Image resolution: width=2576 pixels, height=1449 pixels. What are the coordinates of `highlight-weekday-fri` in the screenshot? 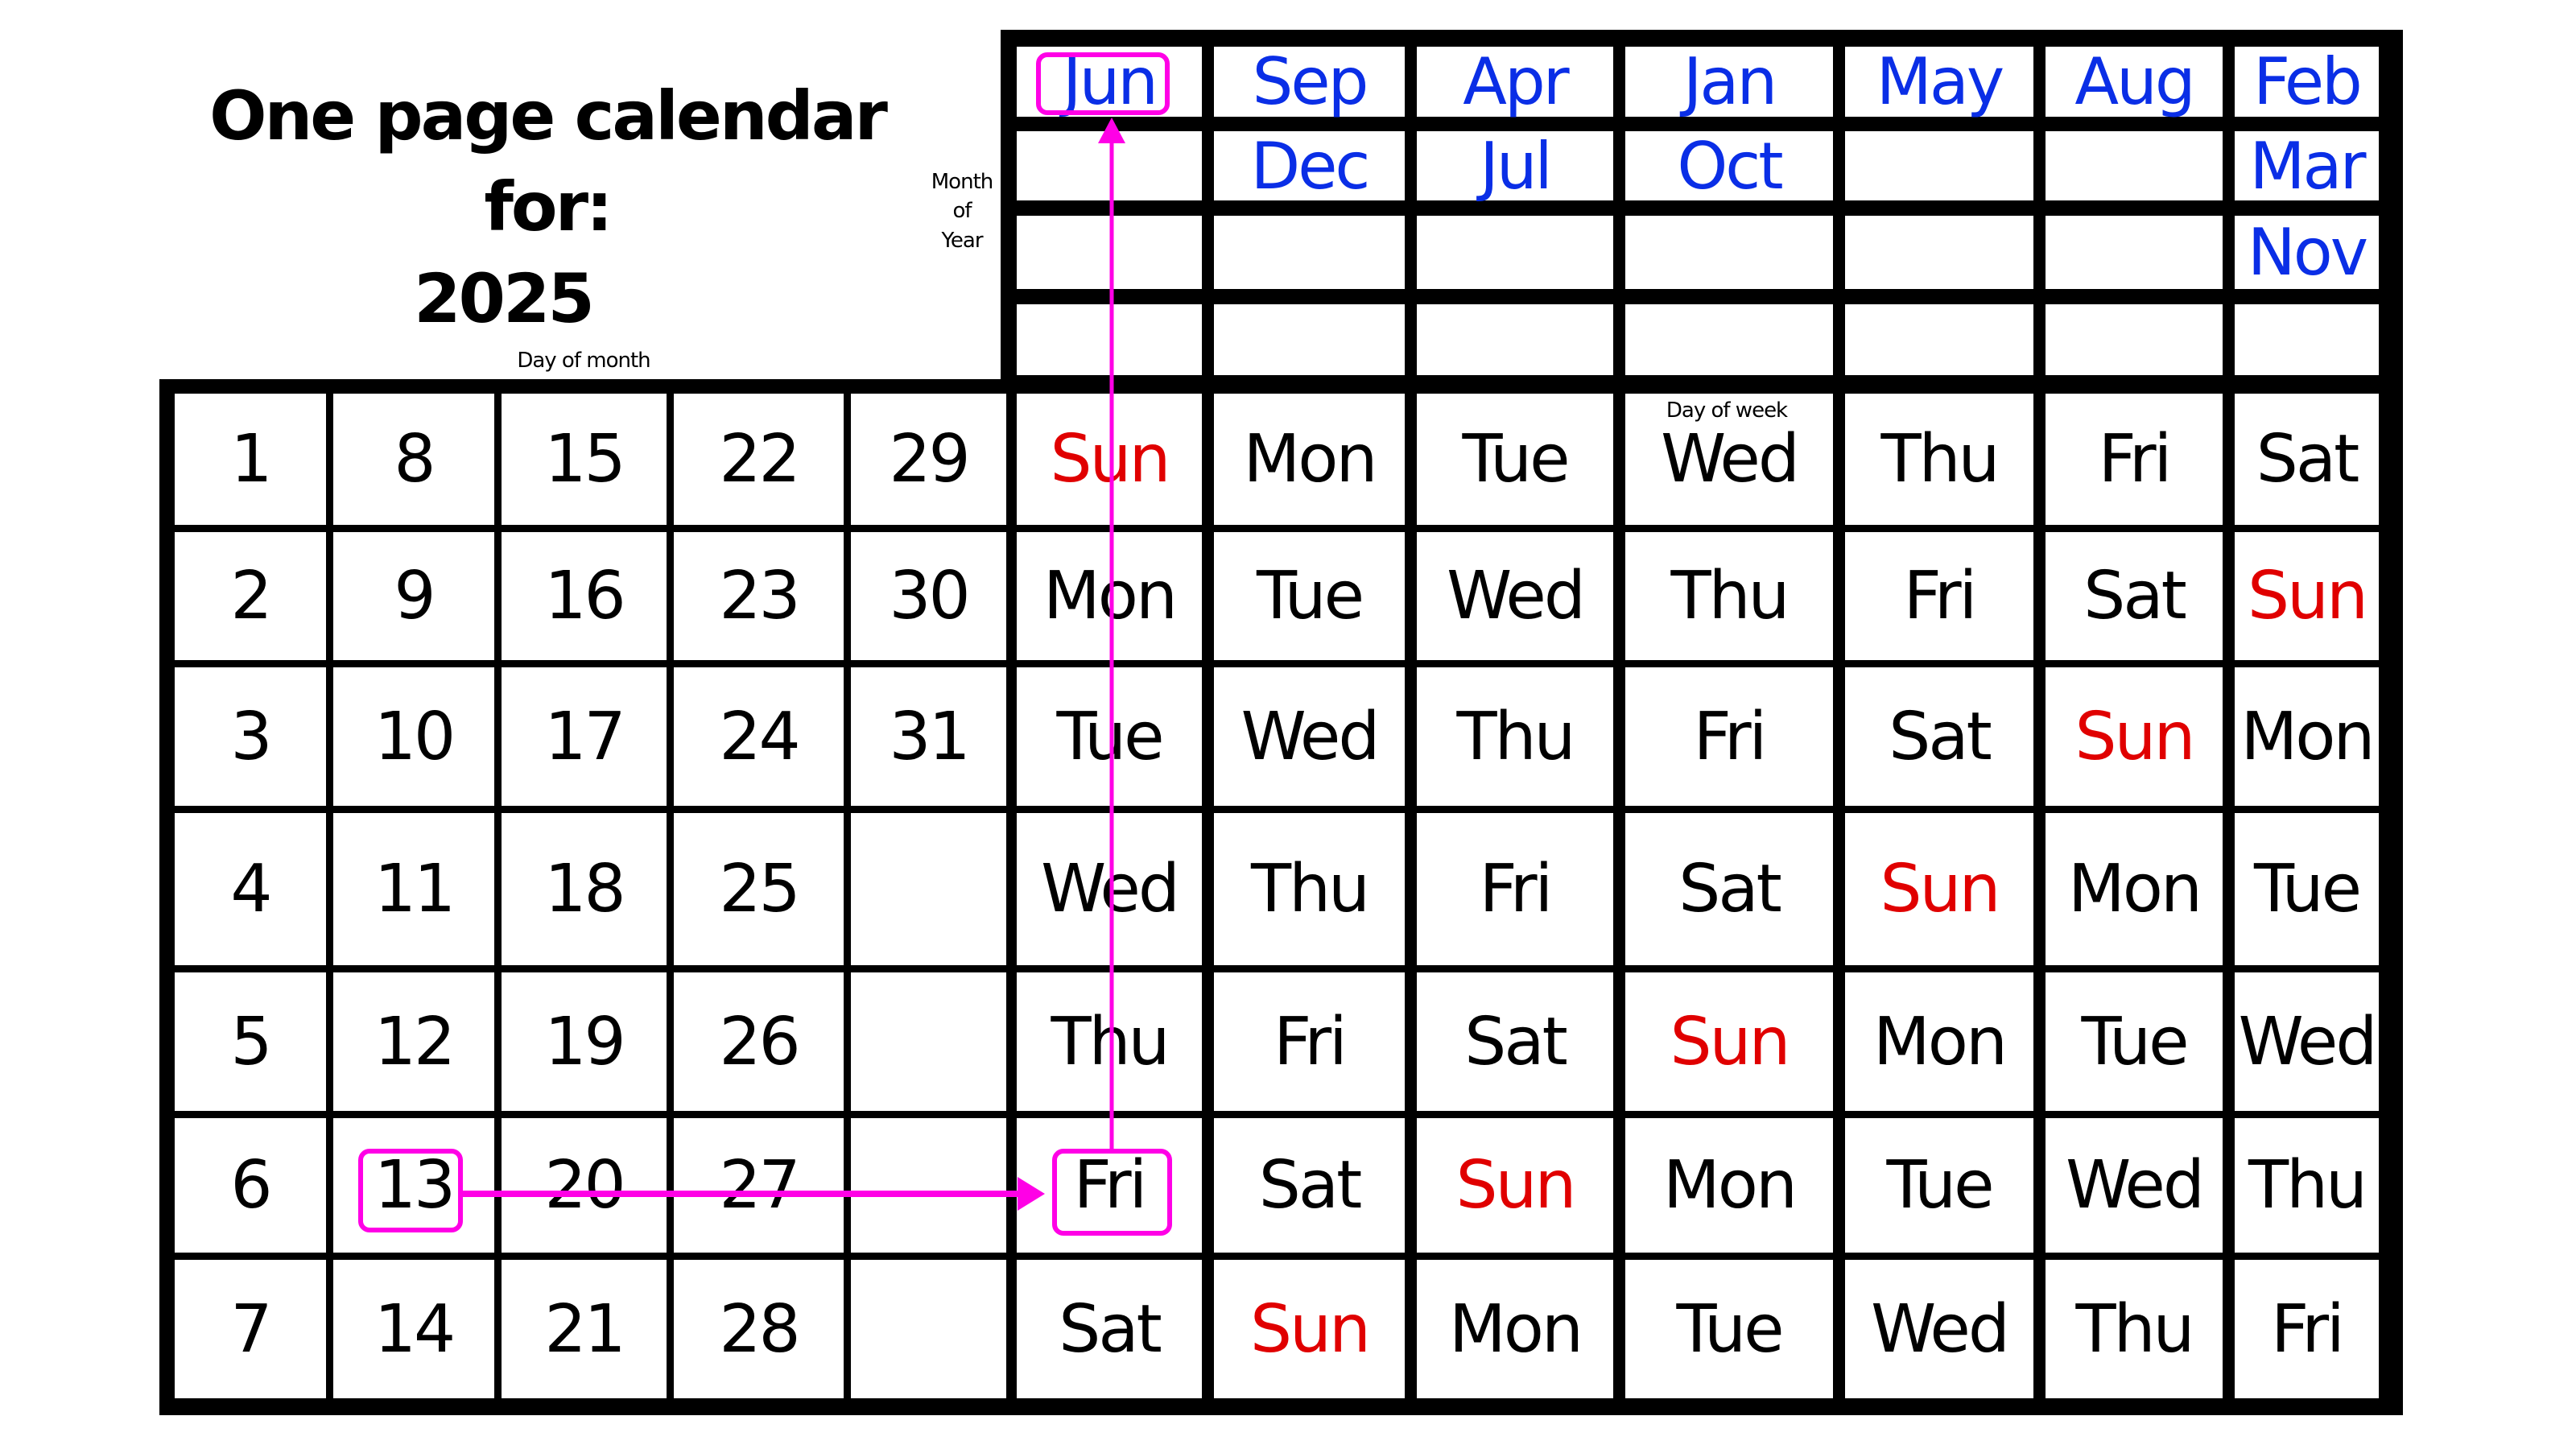 It's located at (1112, 1192).